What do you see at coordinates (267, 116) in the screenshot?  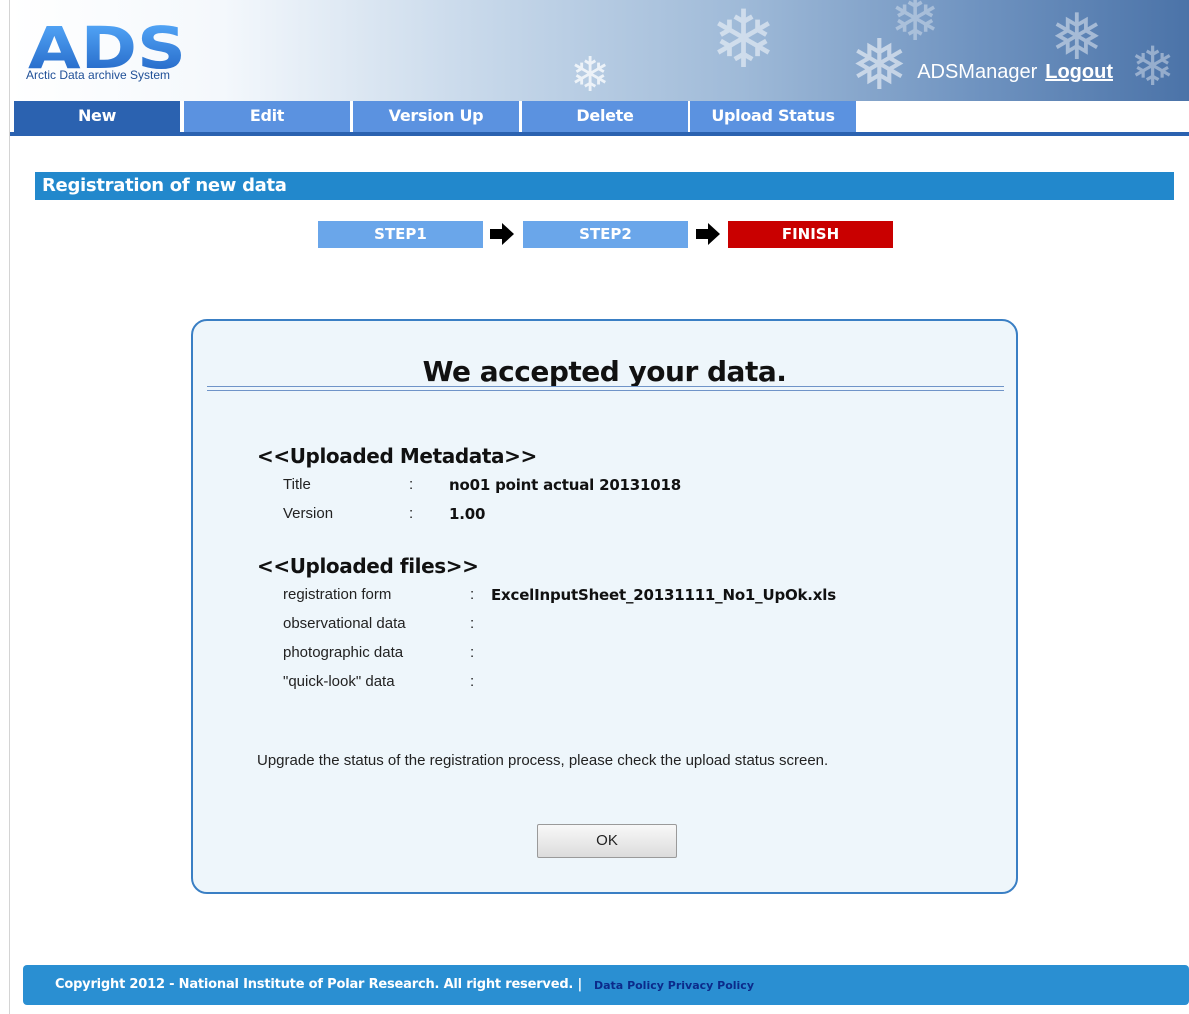 I see `tab-edit: Edit` at bounding box center [267, 116].